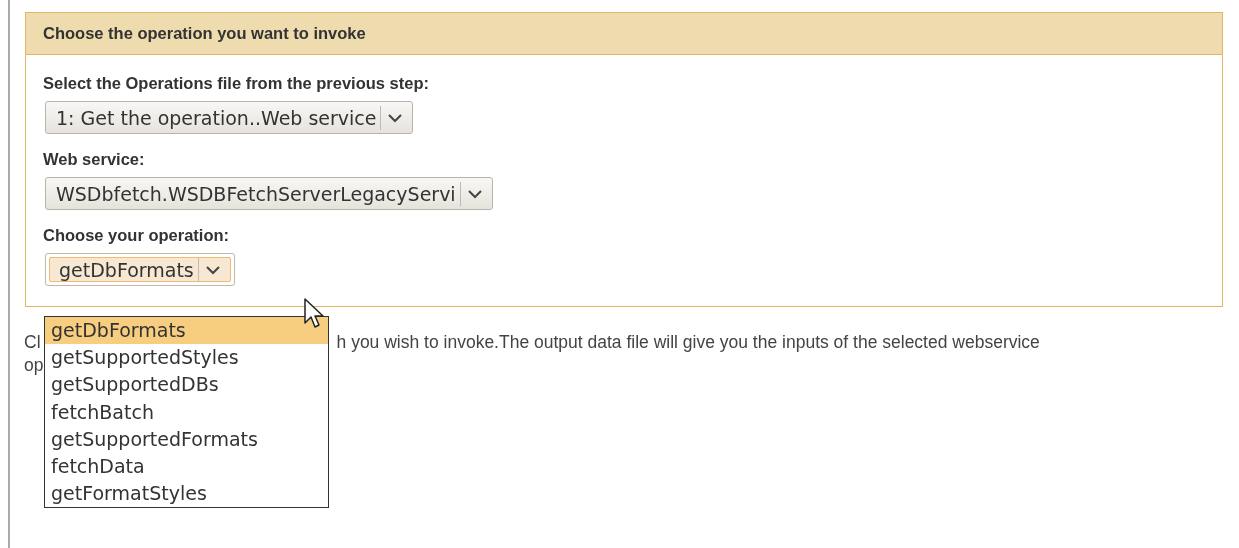 Image resolution: width=1239 pixels, height=548 pixels. What do you see at coordinates (94, 159) in the screenshot?
I see `field-label: Web service:` at bounding box center [94, 159].